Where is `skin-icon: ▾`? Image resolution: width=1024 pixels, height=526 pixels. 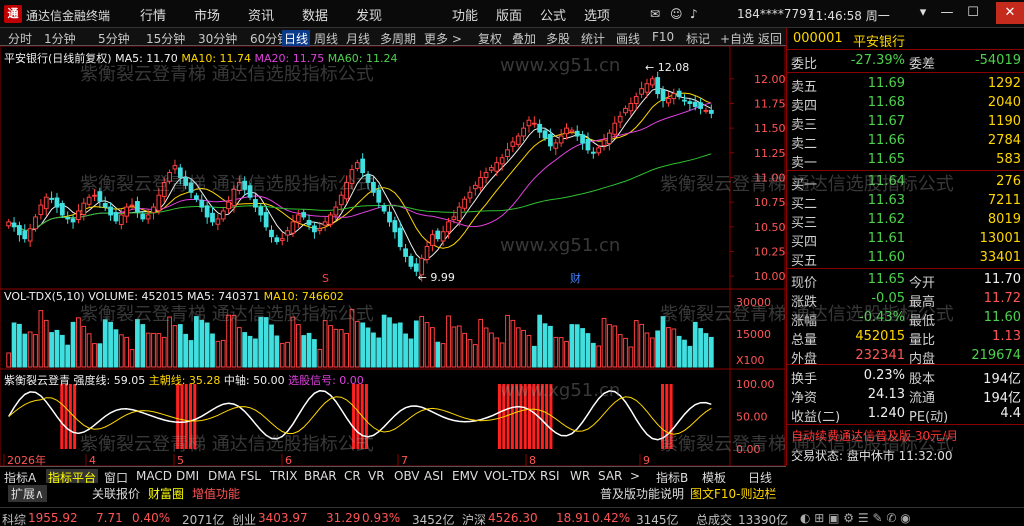 skin-icon: ▾ is located at coordinates (923, 13).